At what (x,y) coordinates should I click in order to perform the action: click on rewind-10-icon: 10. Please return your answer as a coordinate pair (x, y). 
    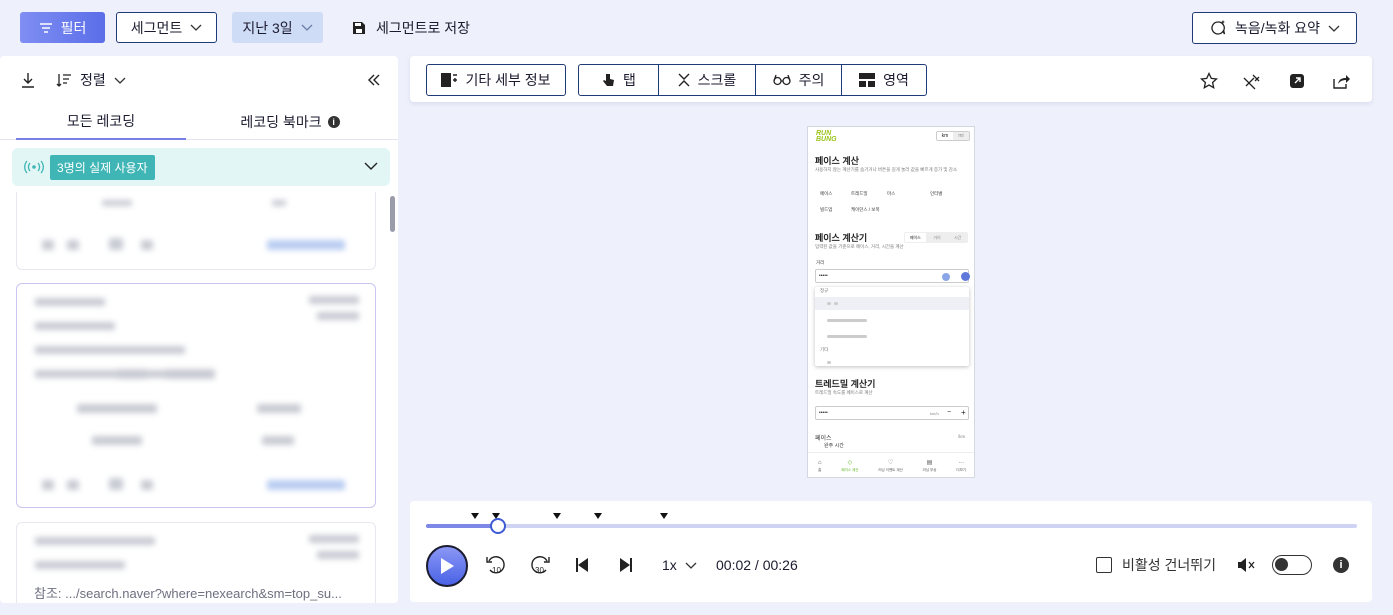
    Looking at the image, I should click on (495, 565).